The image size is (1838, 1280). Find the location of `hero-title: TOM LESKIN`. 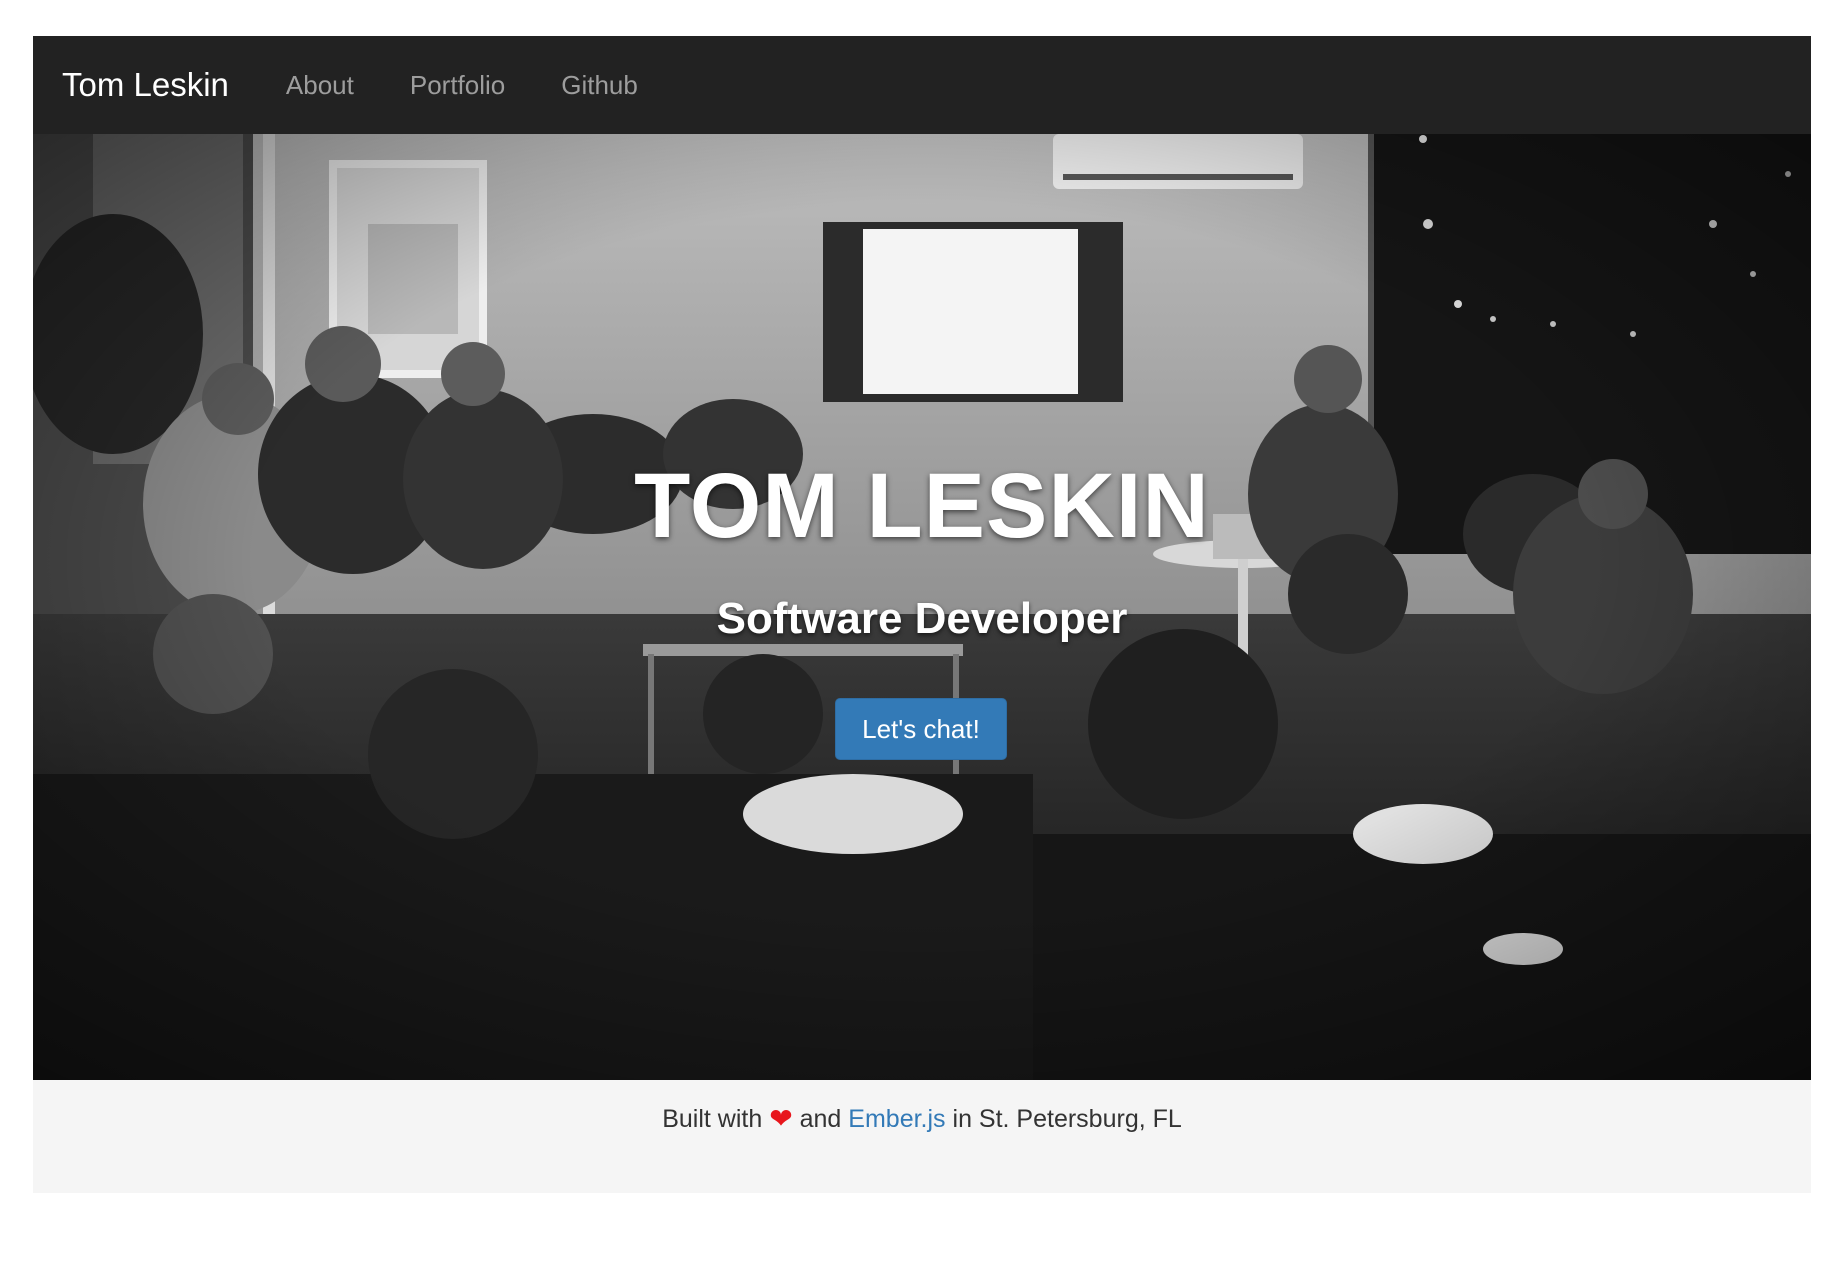

hero-title: TOM LESKIN is located at coordinates (922, 506).